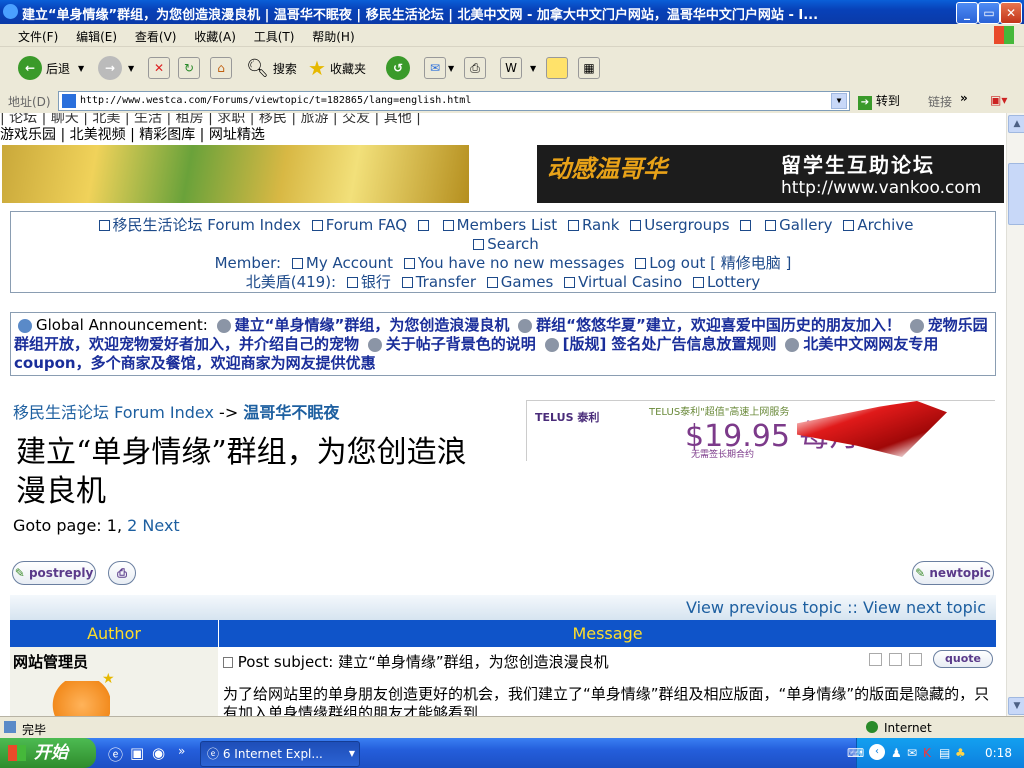  What do you see at coordinates (51, 68) in the screenshot?
I see `back-button: ← 后退 ▼` at bounding box center [51, 68].